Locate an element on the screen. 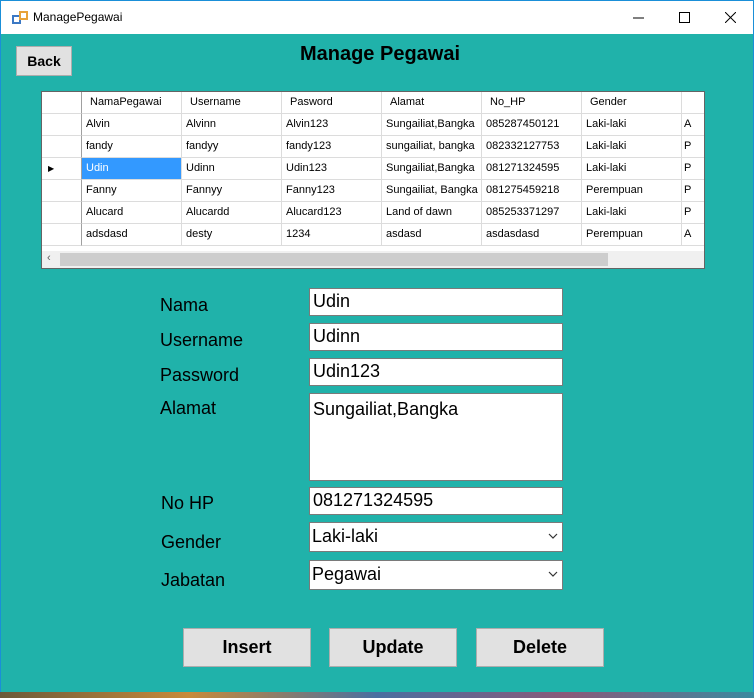 The height and width of the screenshot is (698, 754). table-cell: Alvin is located at coordinates (132, 125).